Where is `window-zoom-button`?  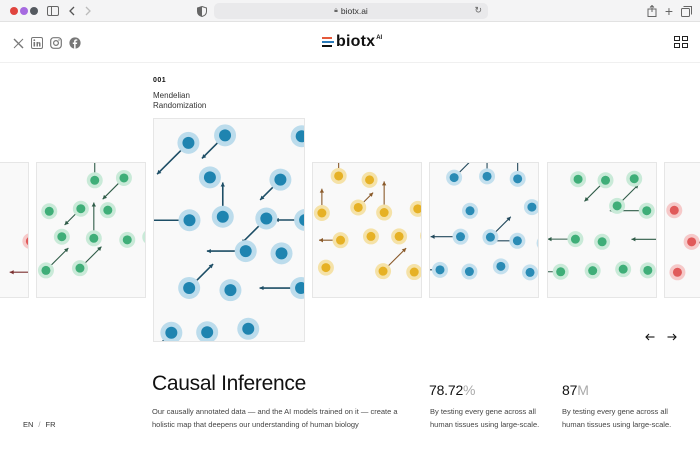
window-zoom-button is located at coordinates (34, 11).